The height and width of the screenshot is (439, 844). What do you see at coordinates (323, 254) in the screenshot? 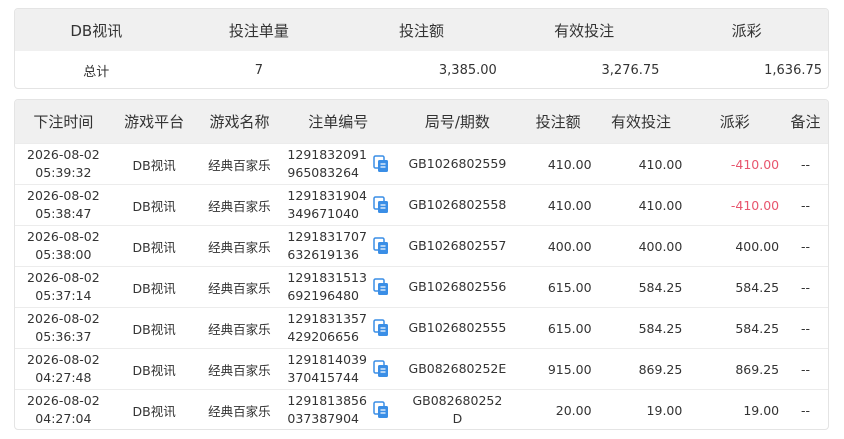
I see `order-number-part2: 632619136` at bounding box center [323, 254].